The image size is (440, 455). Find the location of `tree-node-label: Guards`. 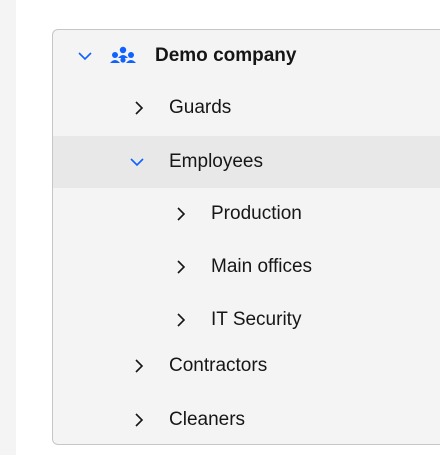

tree-node-label: Guards is located at coordinates (200, 107).